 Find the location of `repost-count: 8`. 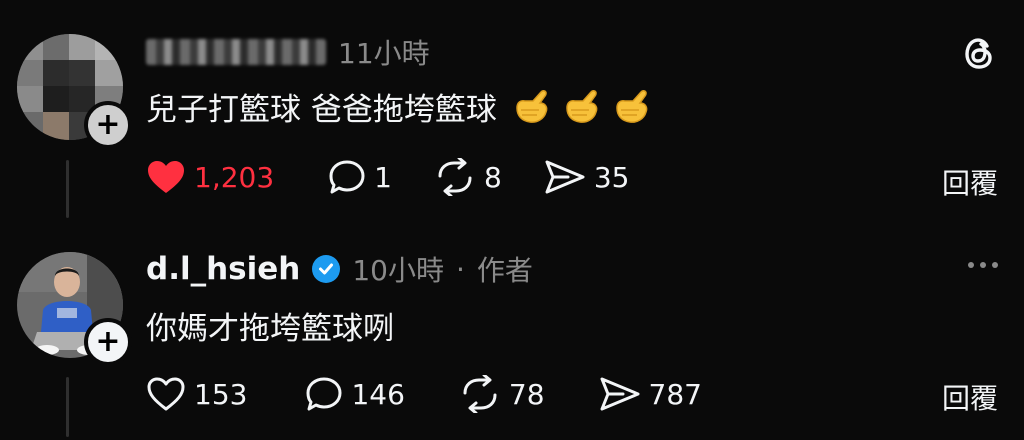

repost-count: 8 is located at coordinates (493, 177).